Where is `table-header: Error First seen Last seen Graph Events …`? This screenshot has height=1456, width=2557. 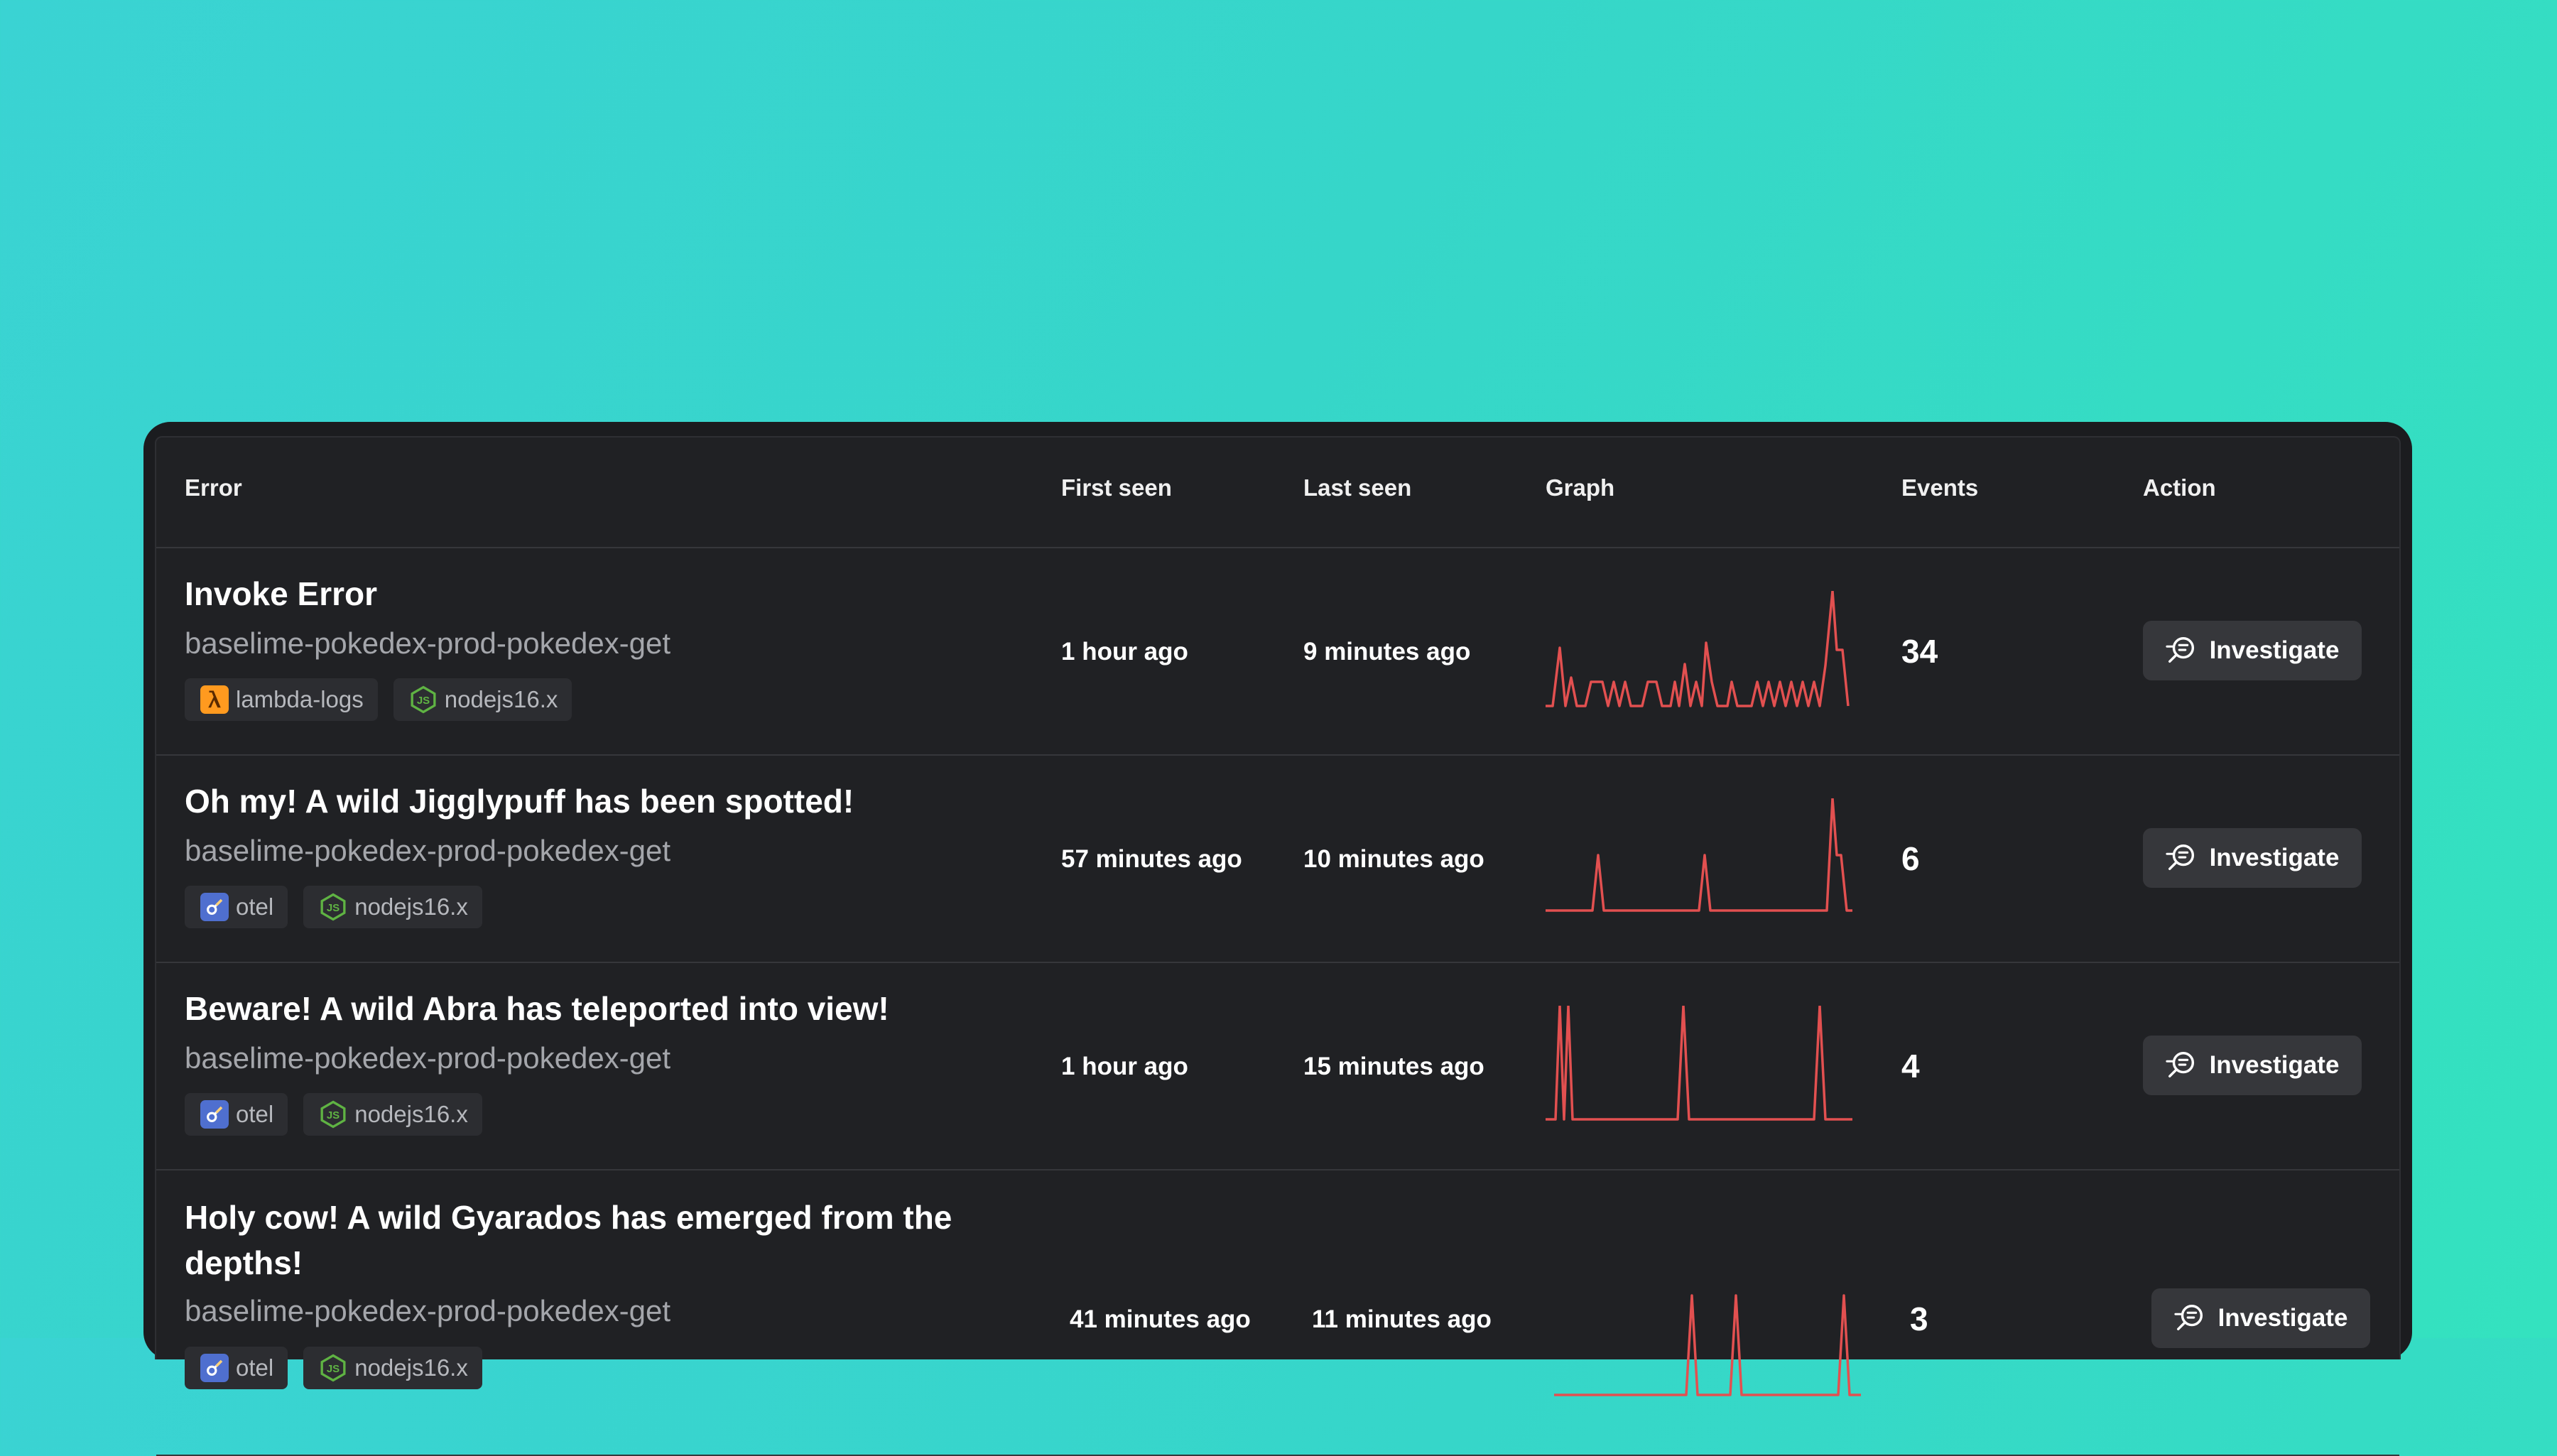
table-header: Error First seen Last seen Graph Events … is located at coordinates (1277, 493).